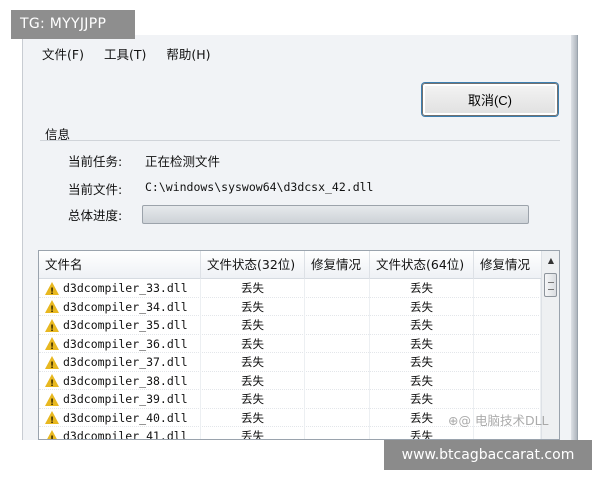 This screenshot has height=480, width=600. I want to click on file-list-header: 文件名 文件状态(32位) 修复情况 文件状态(64位) 修复情况, so click(290, 265).